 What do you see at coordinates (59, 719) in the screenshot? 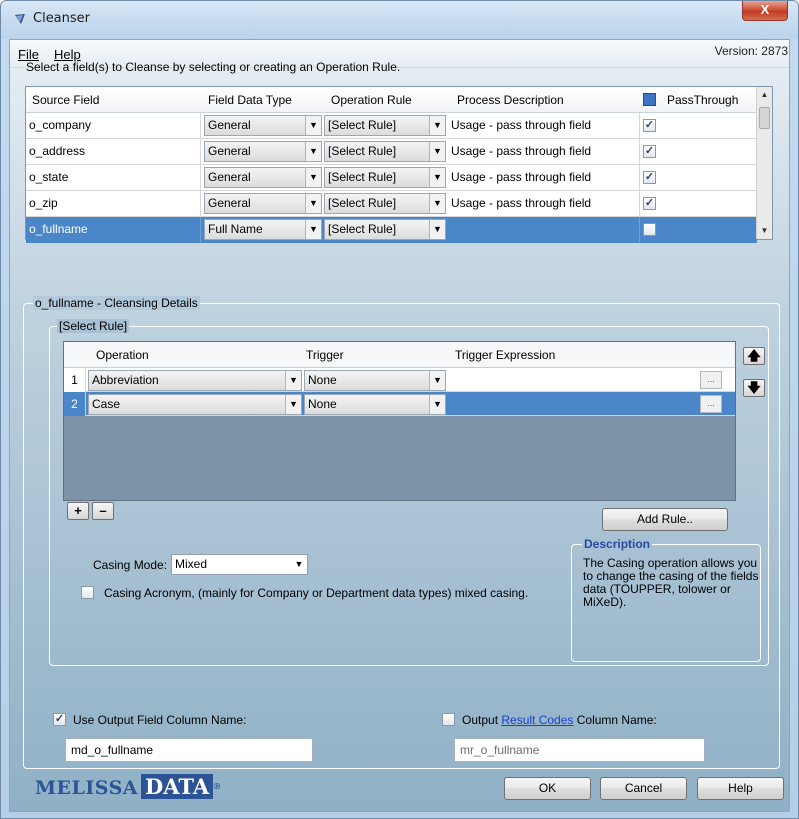
I see `use-output-checkbox: ✓` at bounding box center [59, 719].